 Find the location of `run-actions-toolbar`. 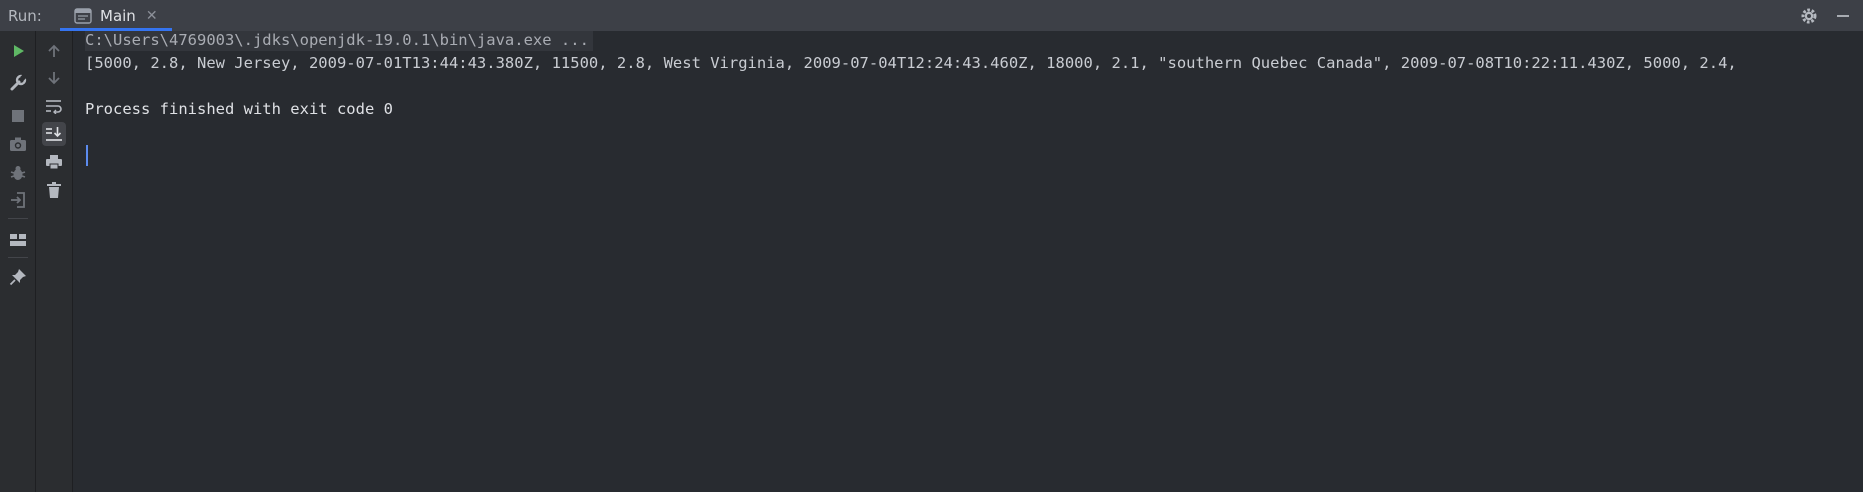

run-actions-toolbar is located at coordinates (18, 261).